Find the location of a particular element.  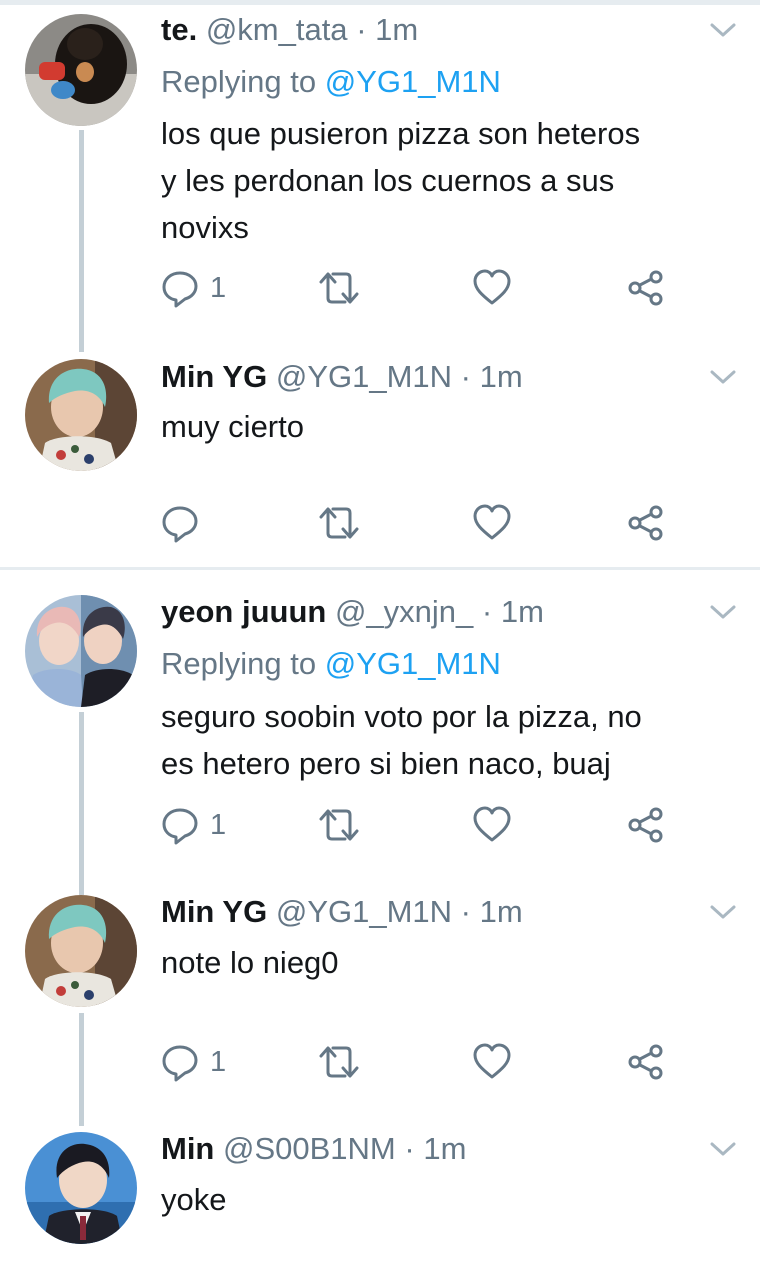

username: @_yxnjn_ is located at coordinates (404, 611).